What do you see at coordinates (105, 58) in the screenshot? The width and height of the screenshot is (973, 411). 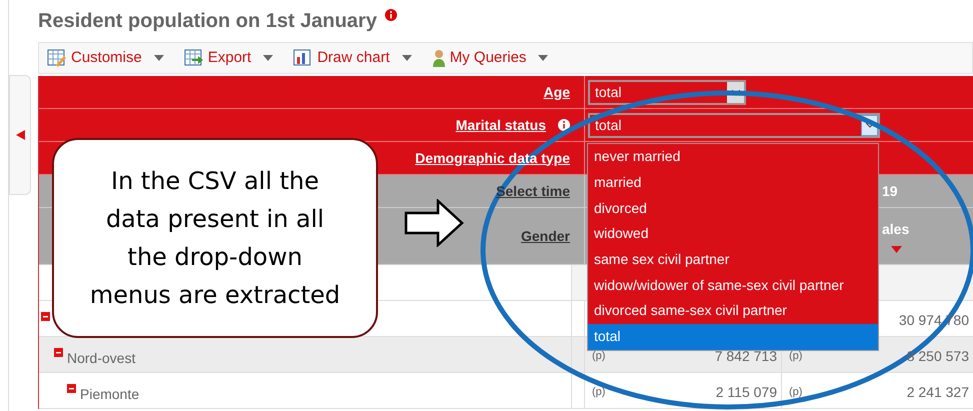 I see `toolbar-menu-button: Customise` at bounding box center [105, 58].